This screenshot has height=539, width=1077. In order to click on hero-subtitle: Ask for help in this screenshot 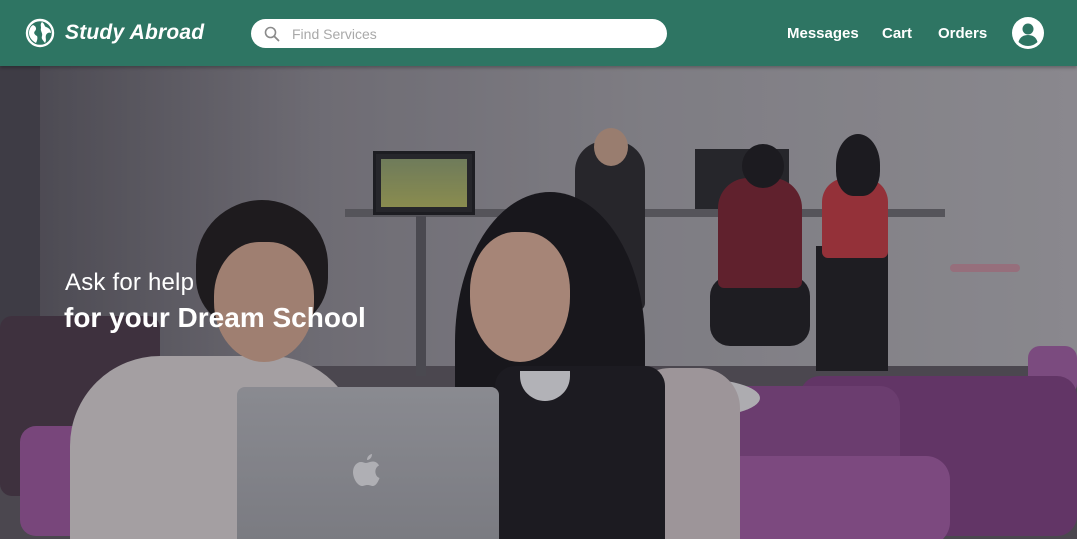, I will do `click(130, 282)`.